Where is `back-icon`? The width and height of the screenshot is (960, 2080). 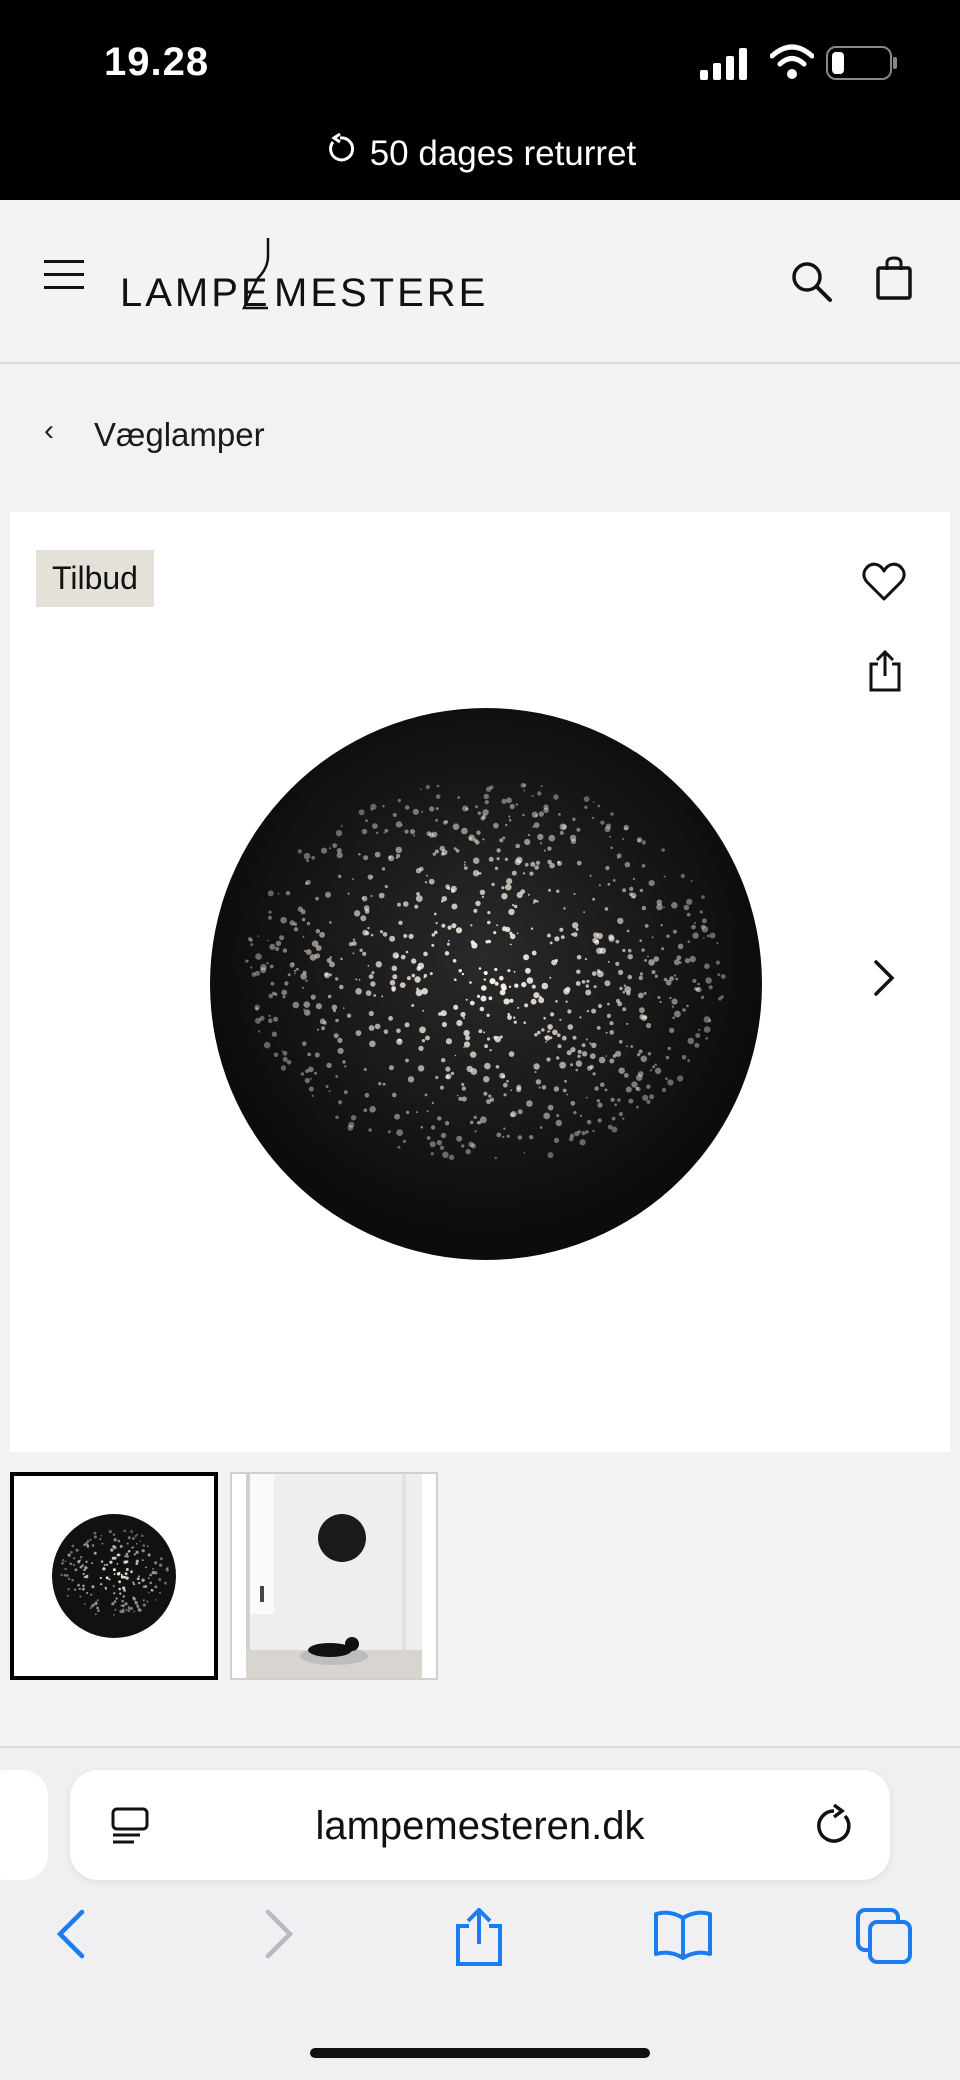
back-icon is located at coordinates (71, 1936).